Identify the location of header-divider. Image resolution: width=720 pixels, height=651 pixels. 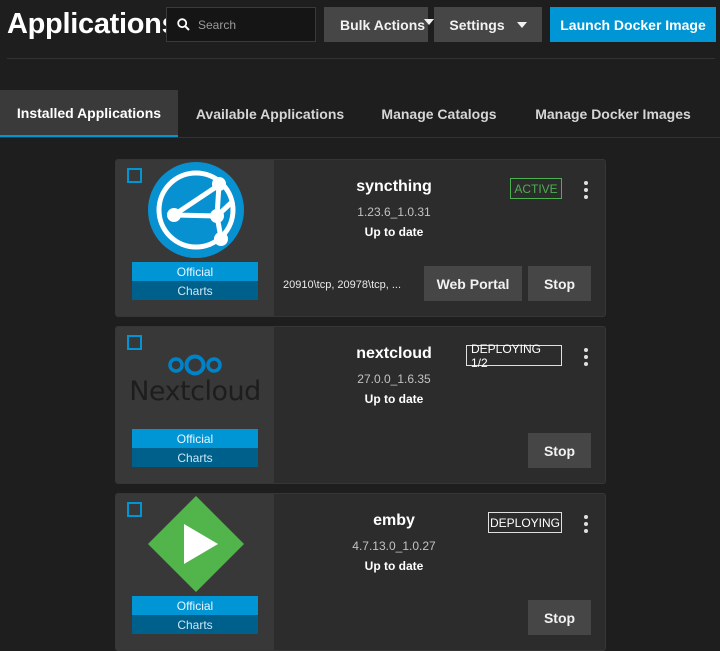
(361, 58).